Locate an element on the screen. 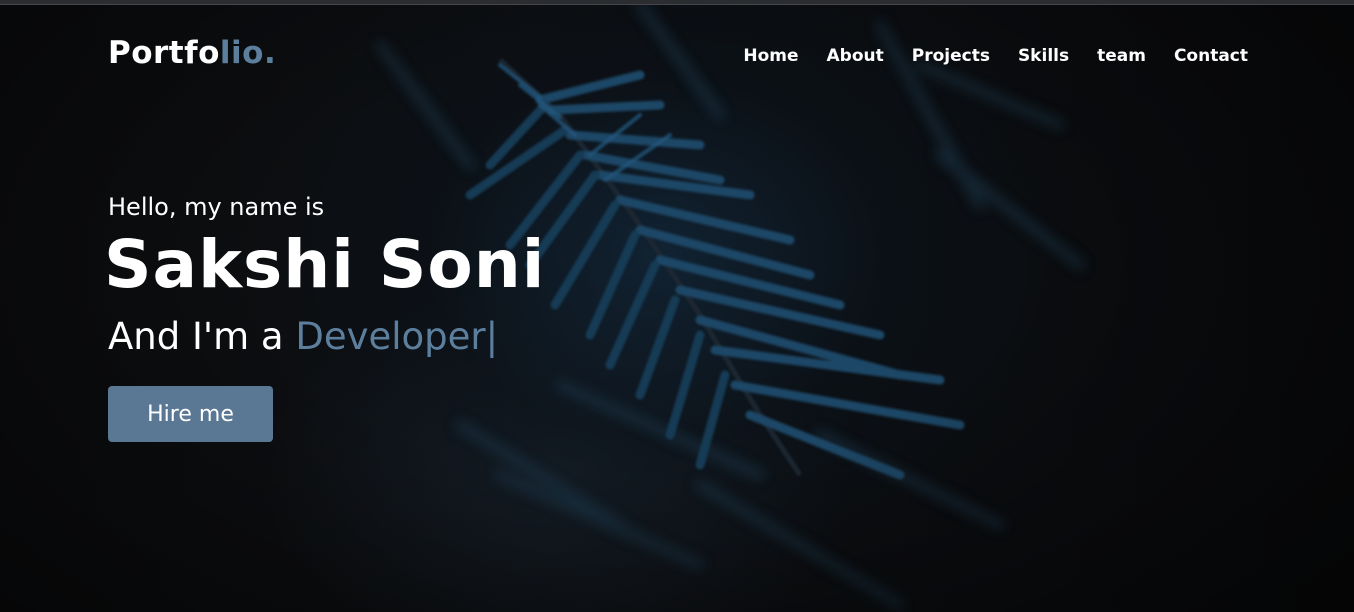  hero-greeting: Hello, my name is is located at coordinates (216, 207).